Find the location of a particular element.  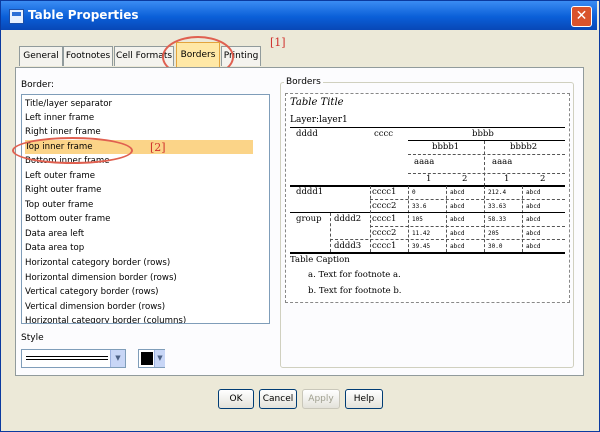

style-label: Style is located at coordinates (32, 338).